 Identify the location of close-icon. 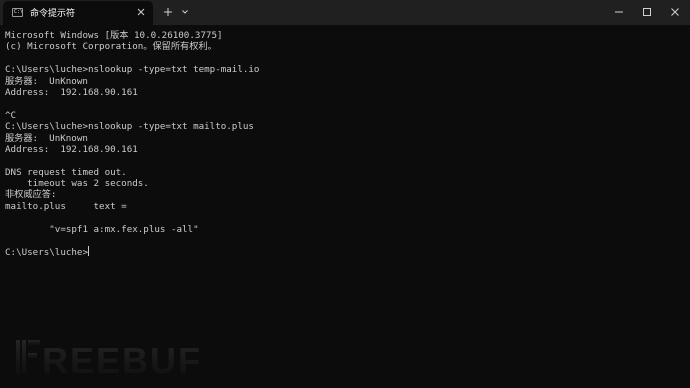
(141, 12).